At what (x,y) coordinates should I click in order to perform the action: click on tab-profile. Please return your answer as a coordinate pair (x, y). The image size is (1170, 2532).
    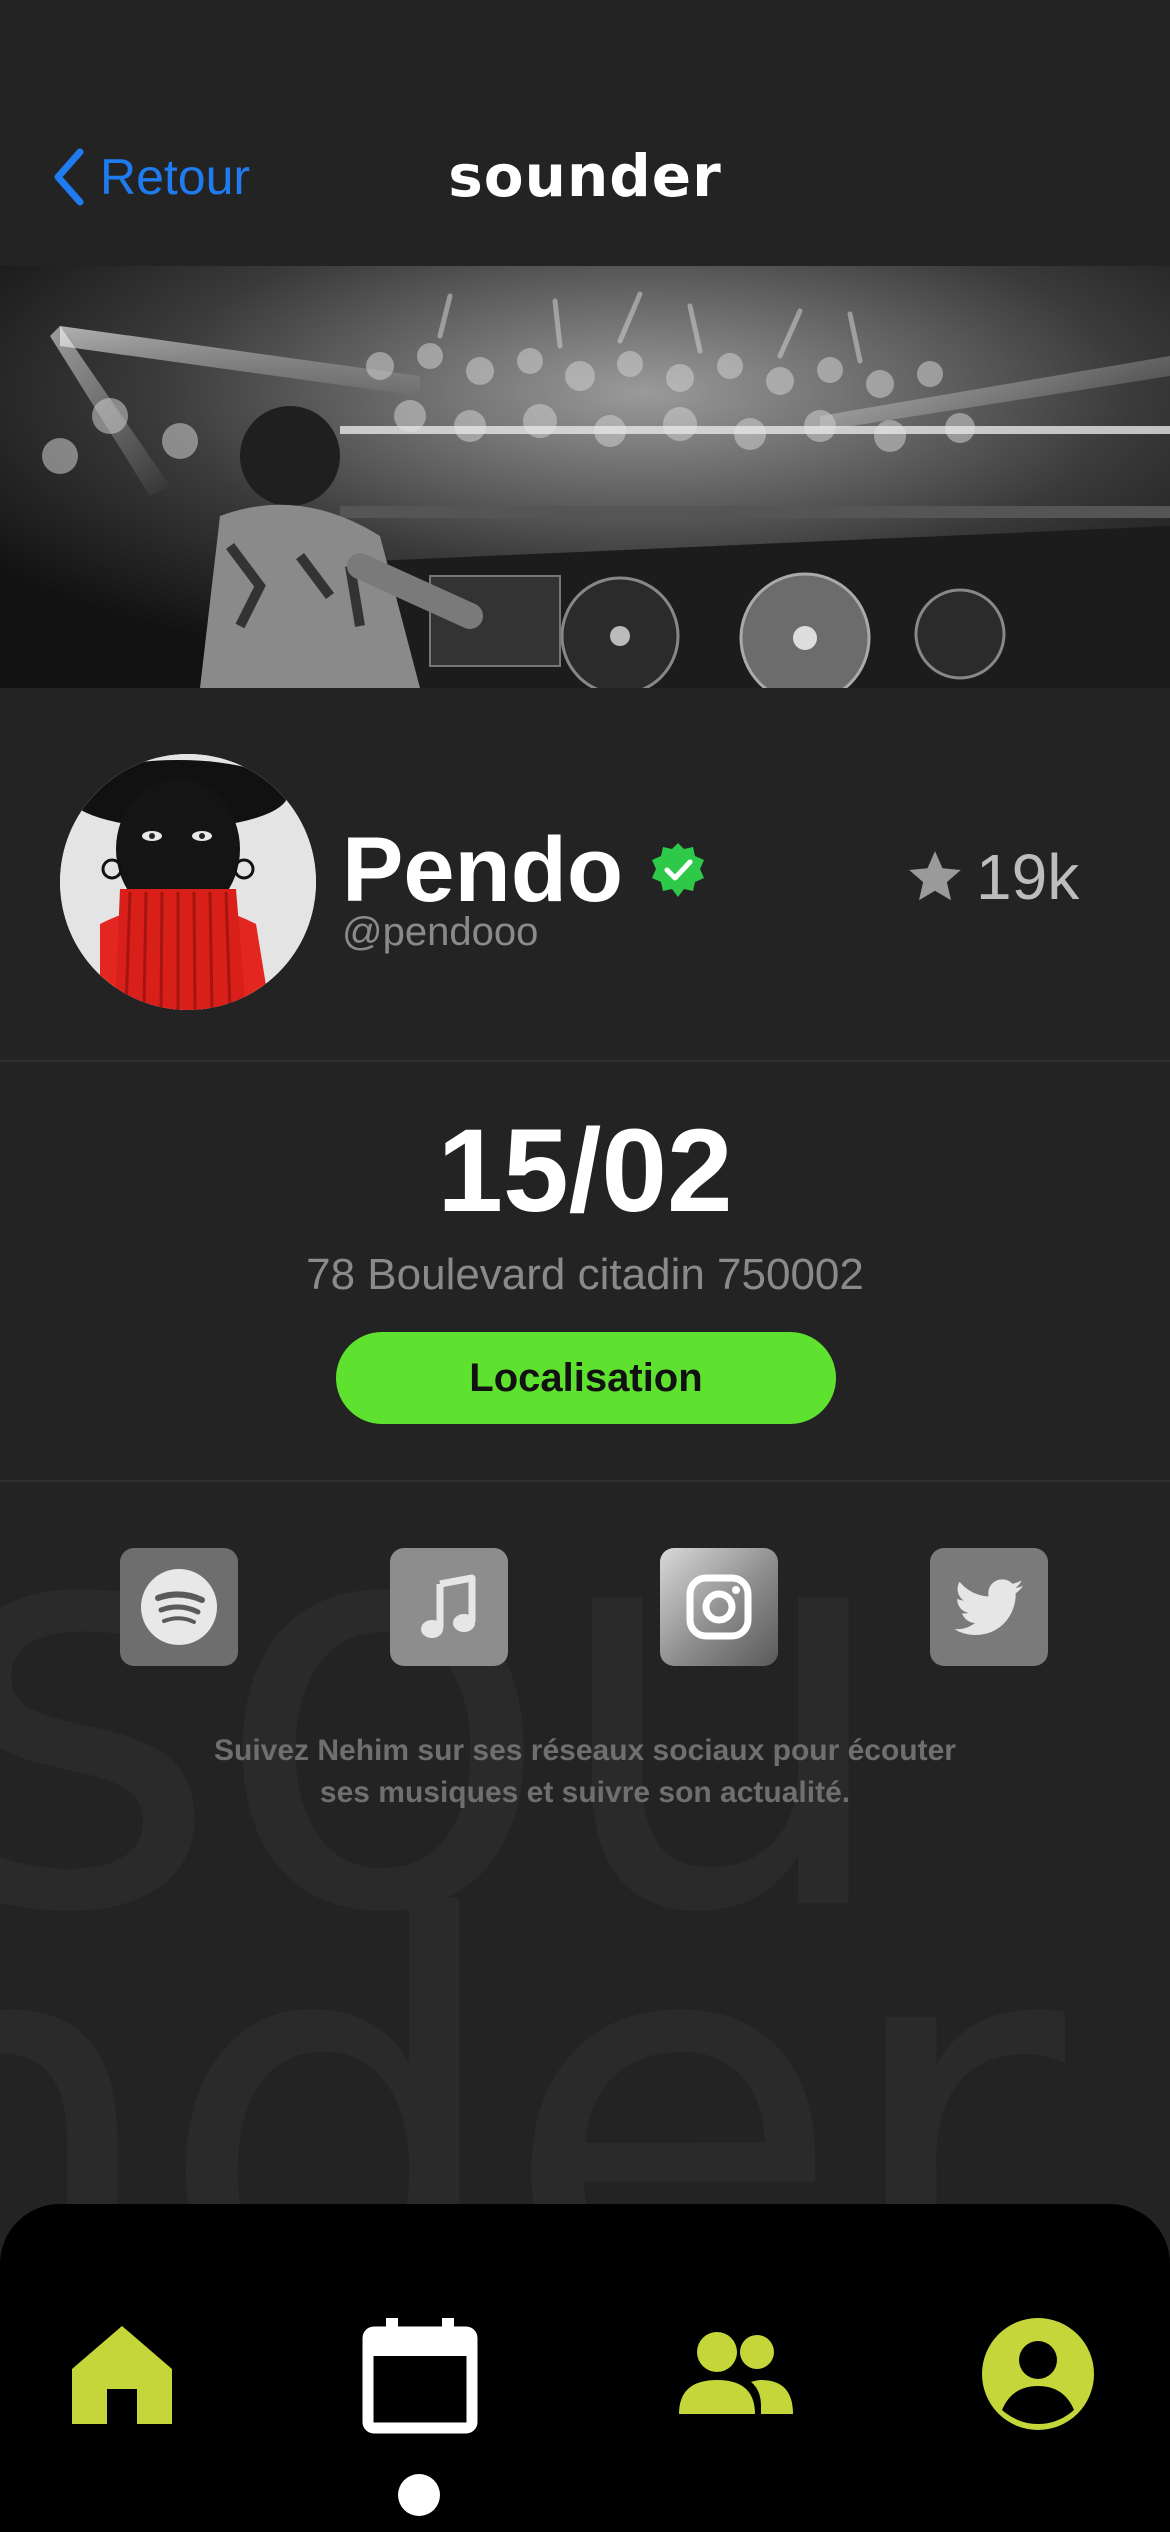
    Looking at the image, I should click on (1038, 2374).